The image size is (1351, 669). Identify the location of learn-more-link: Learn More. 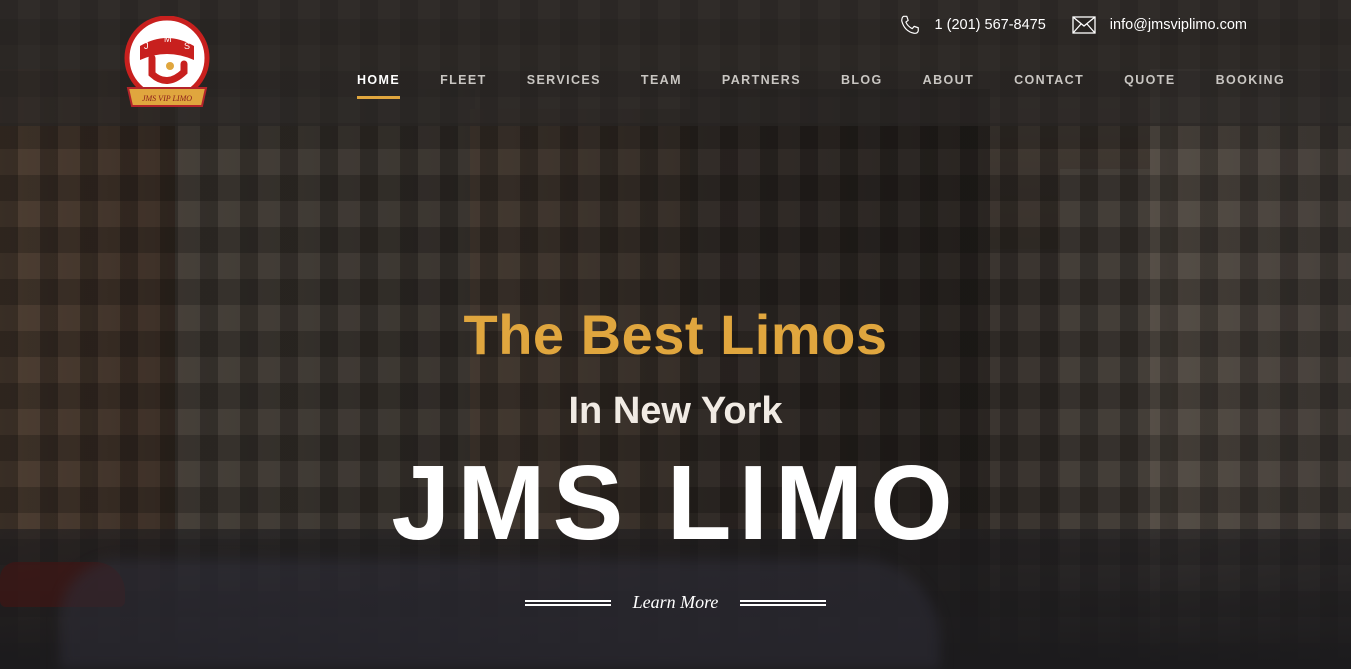
(676, 602).